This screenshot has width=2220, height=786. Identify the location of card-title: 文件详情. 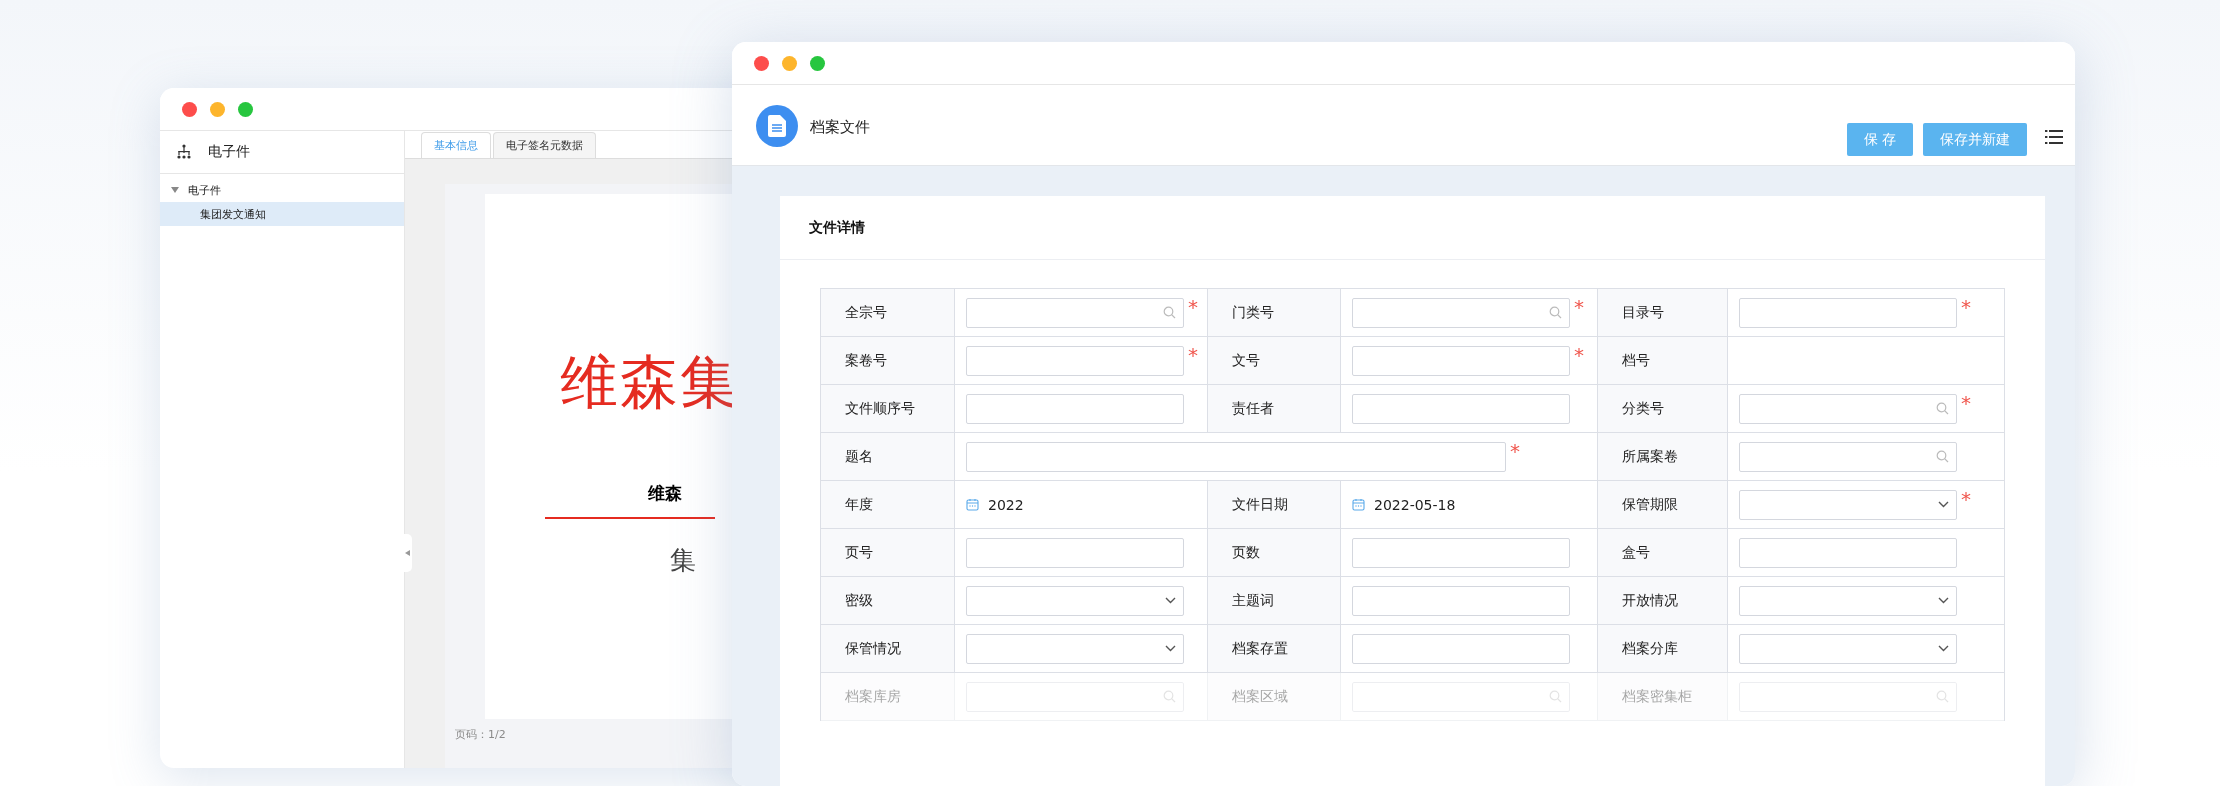
(837, 227).